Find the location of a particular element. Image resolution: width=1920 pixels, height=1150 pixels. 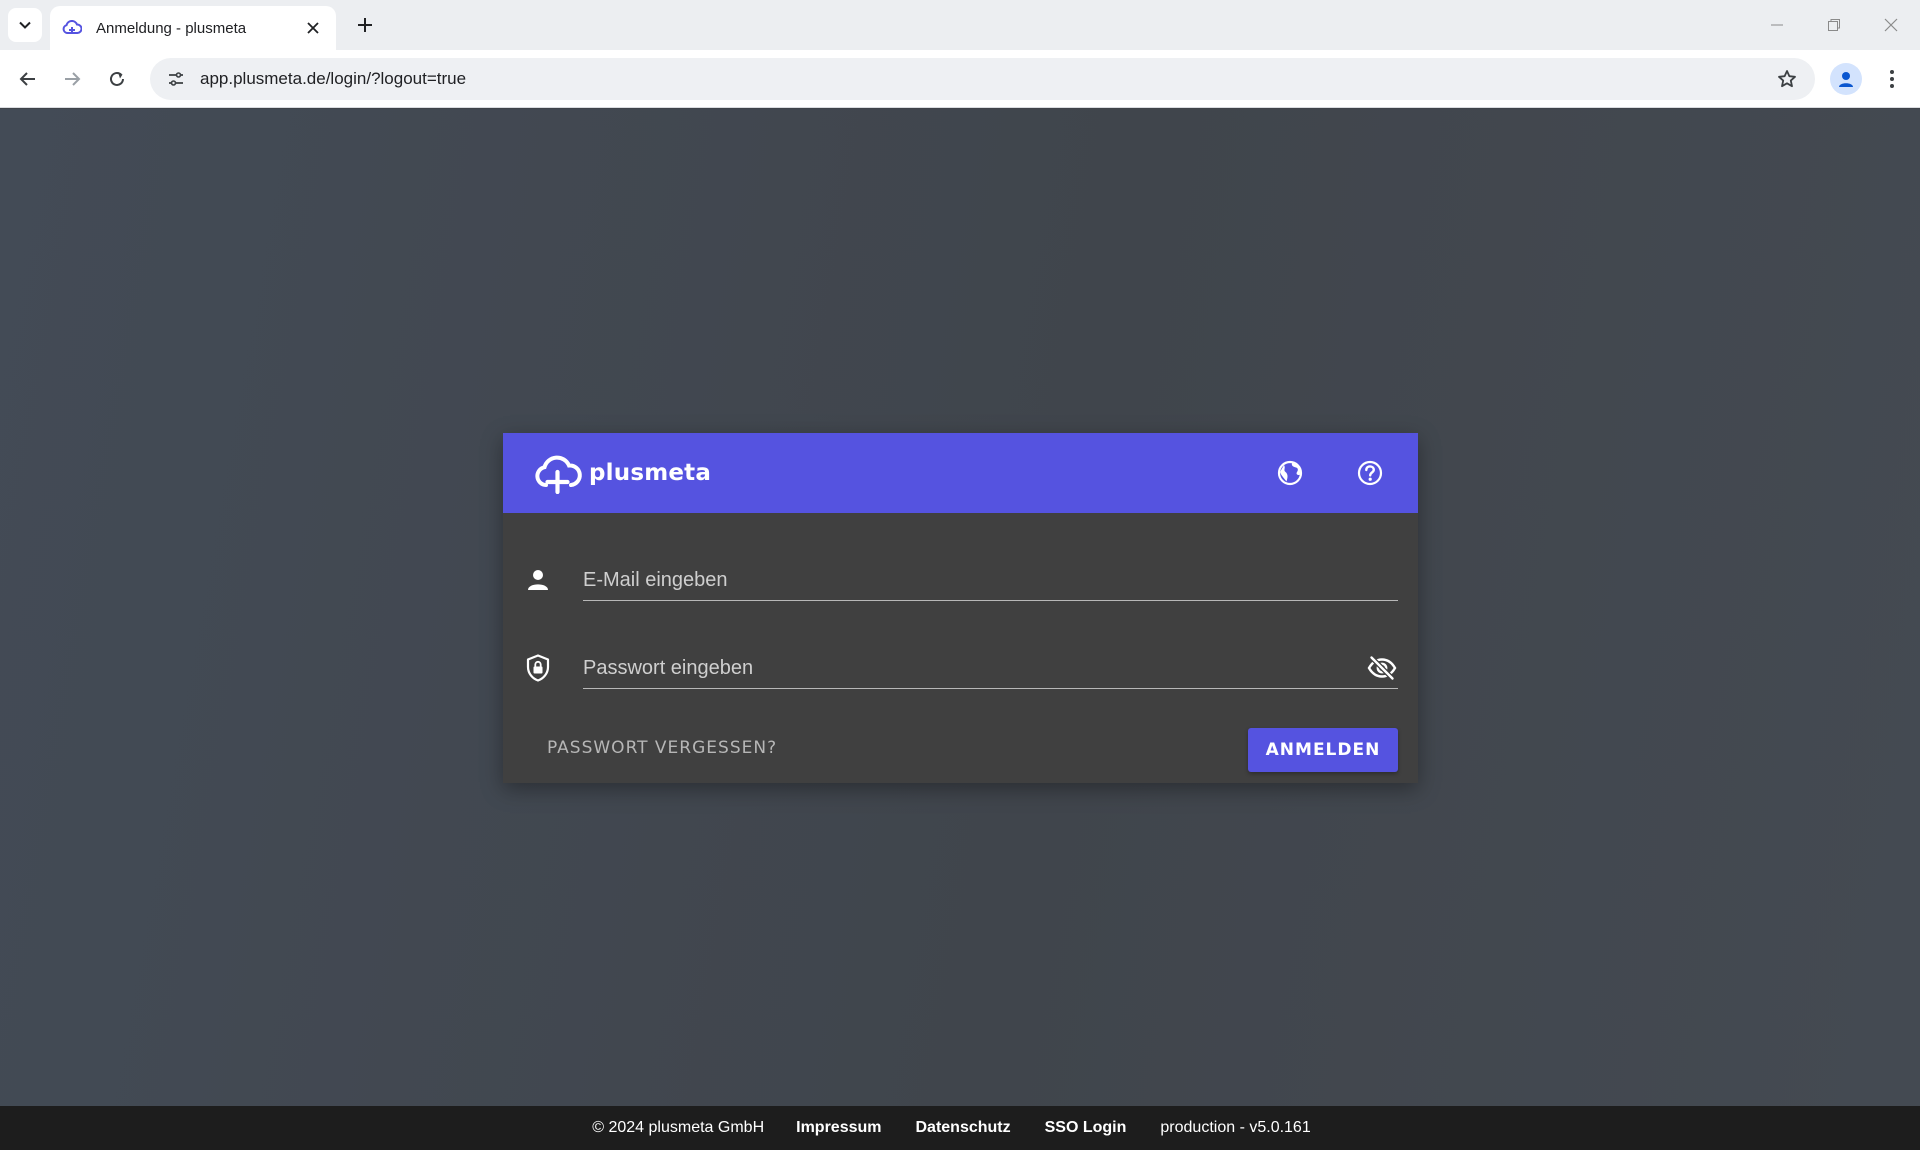

reload-button is located at coordinates (117, 79).